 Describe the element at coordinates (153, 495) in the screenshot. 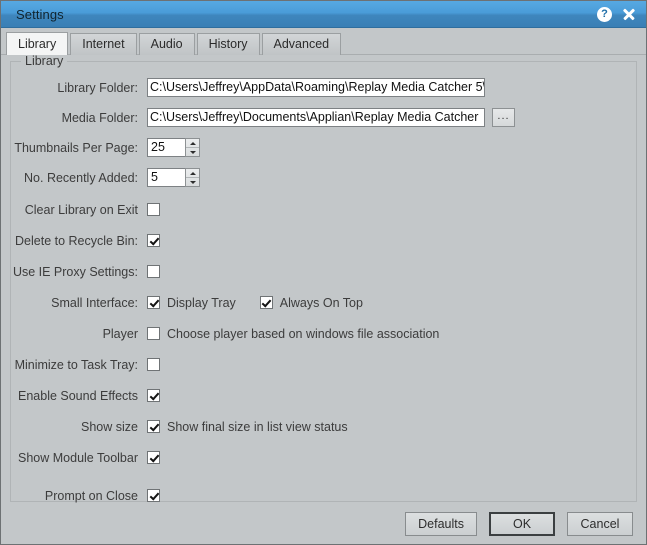

I see `prompt-on-close-checkbox` at that location.